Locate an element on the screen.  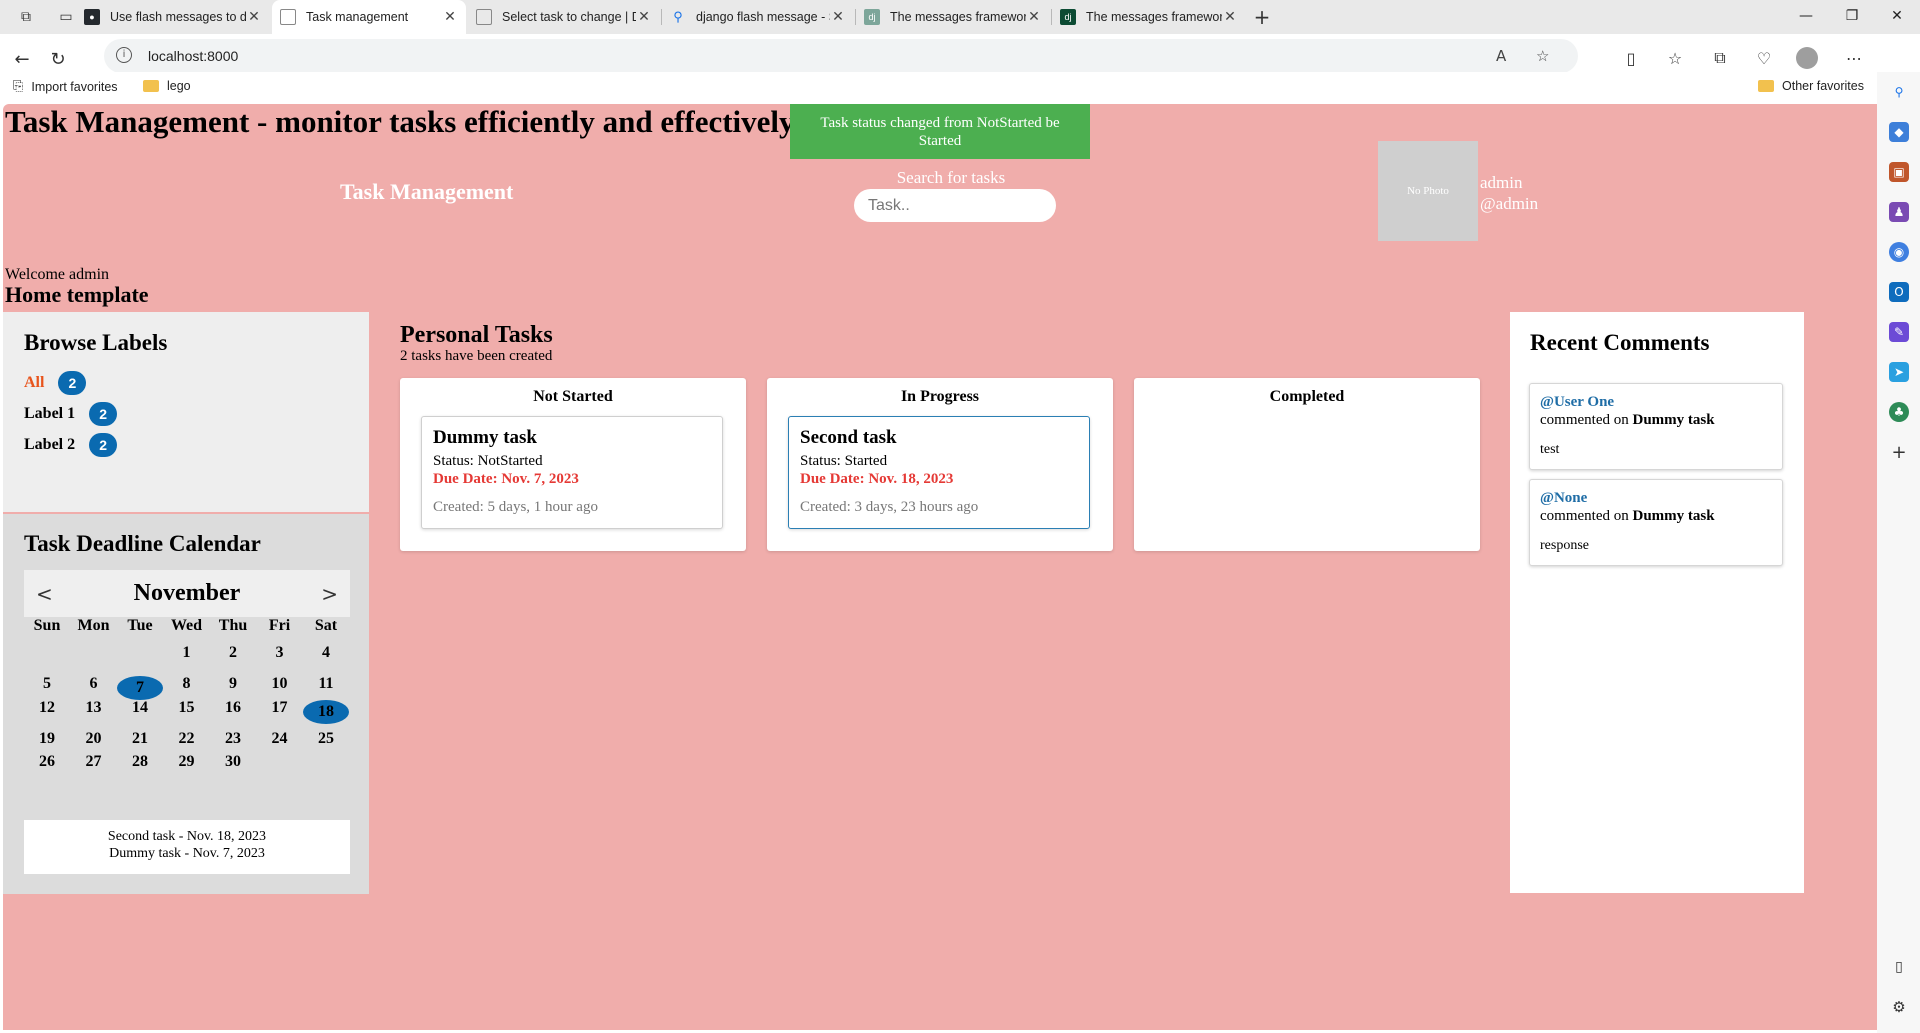
page-icon is located at coordinates (484, 17).